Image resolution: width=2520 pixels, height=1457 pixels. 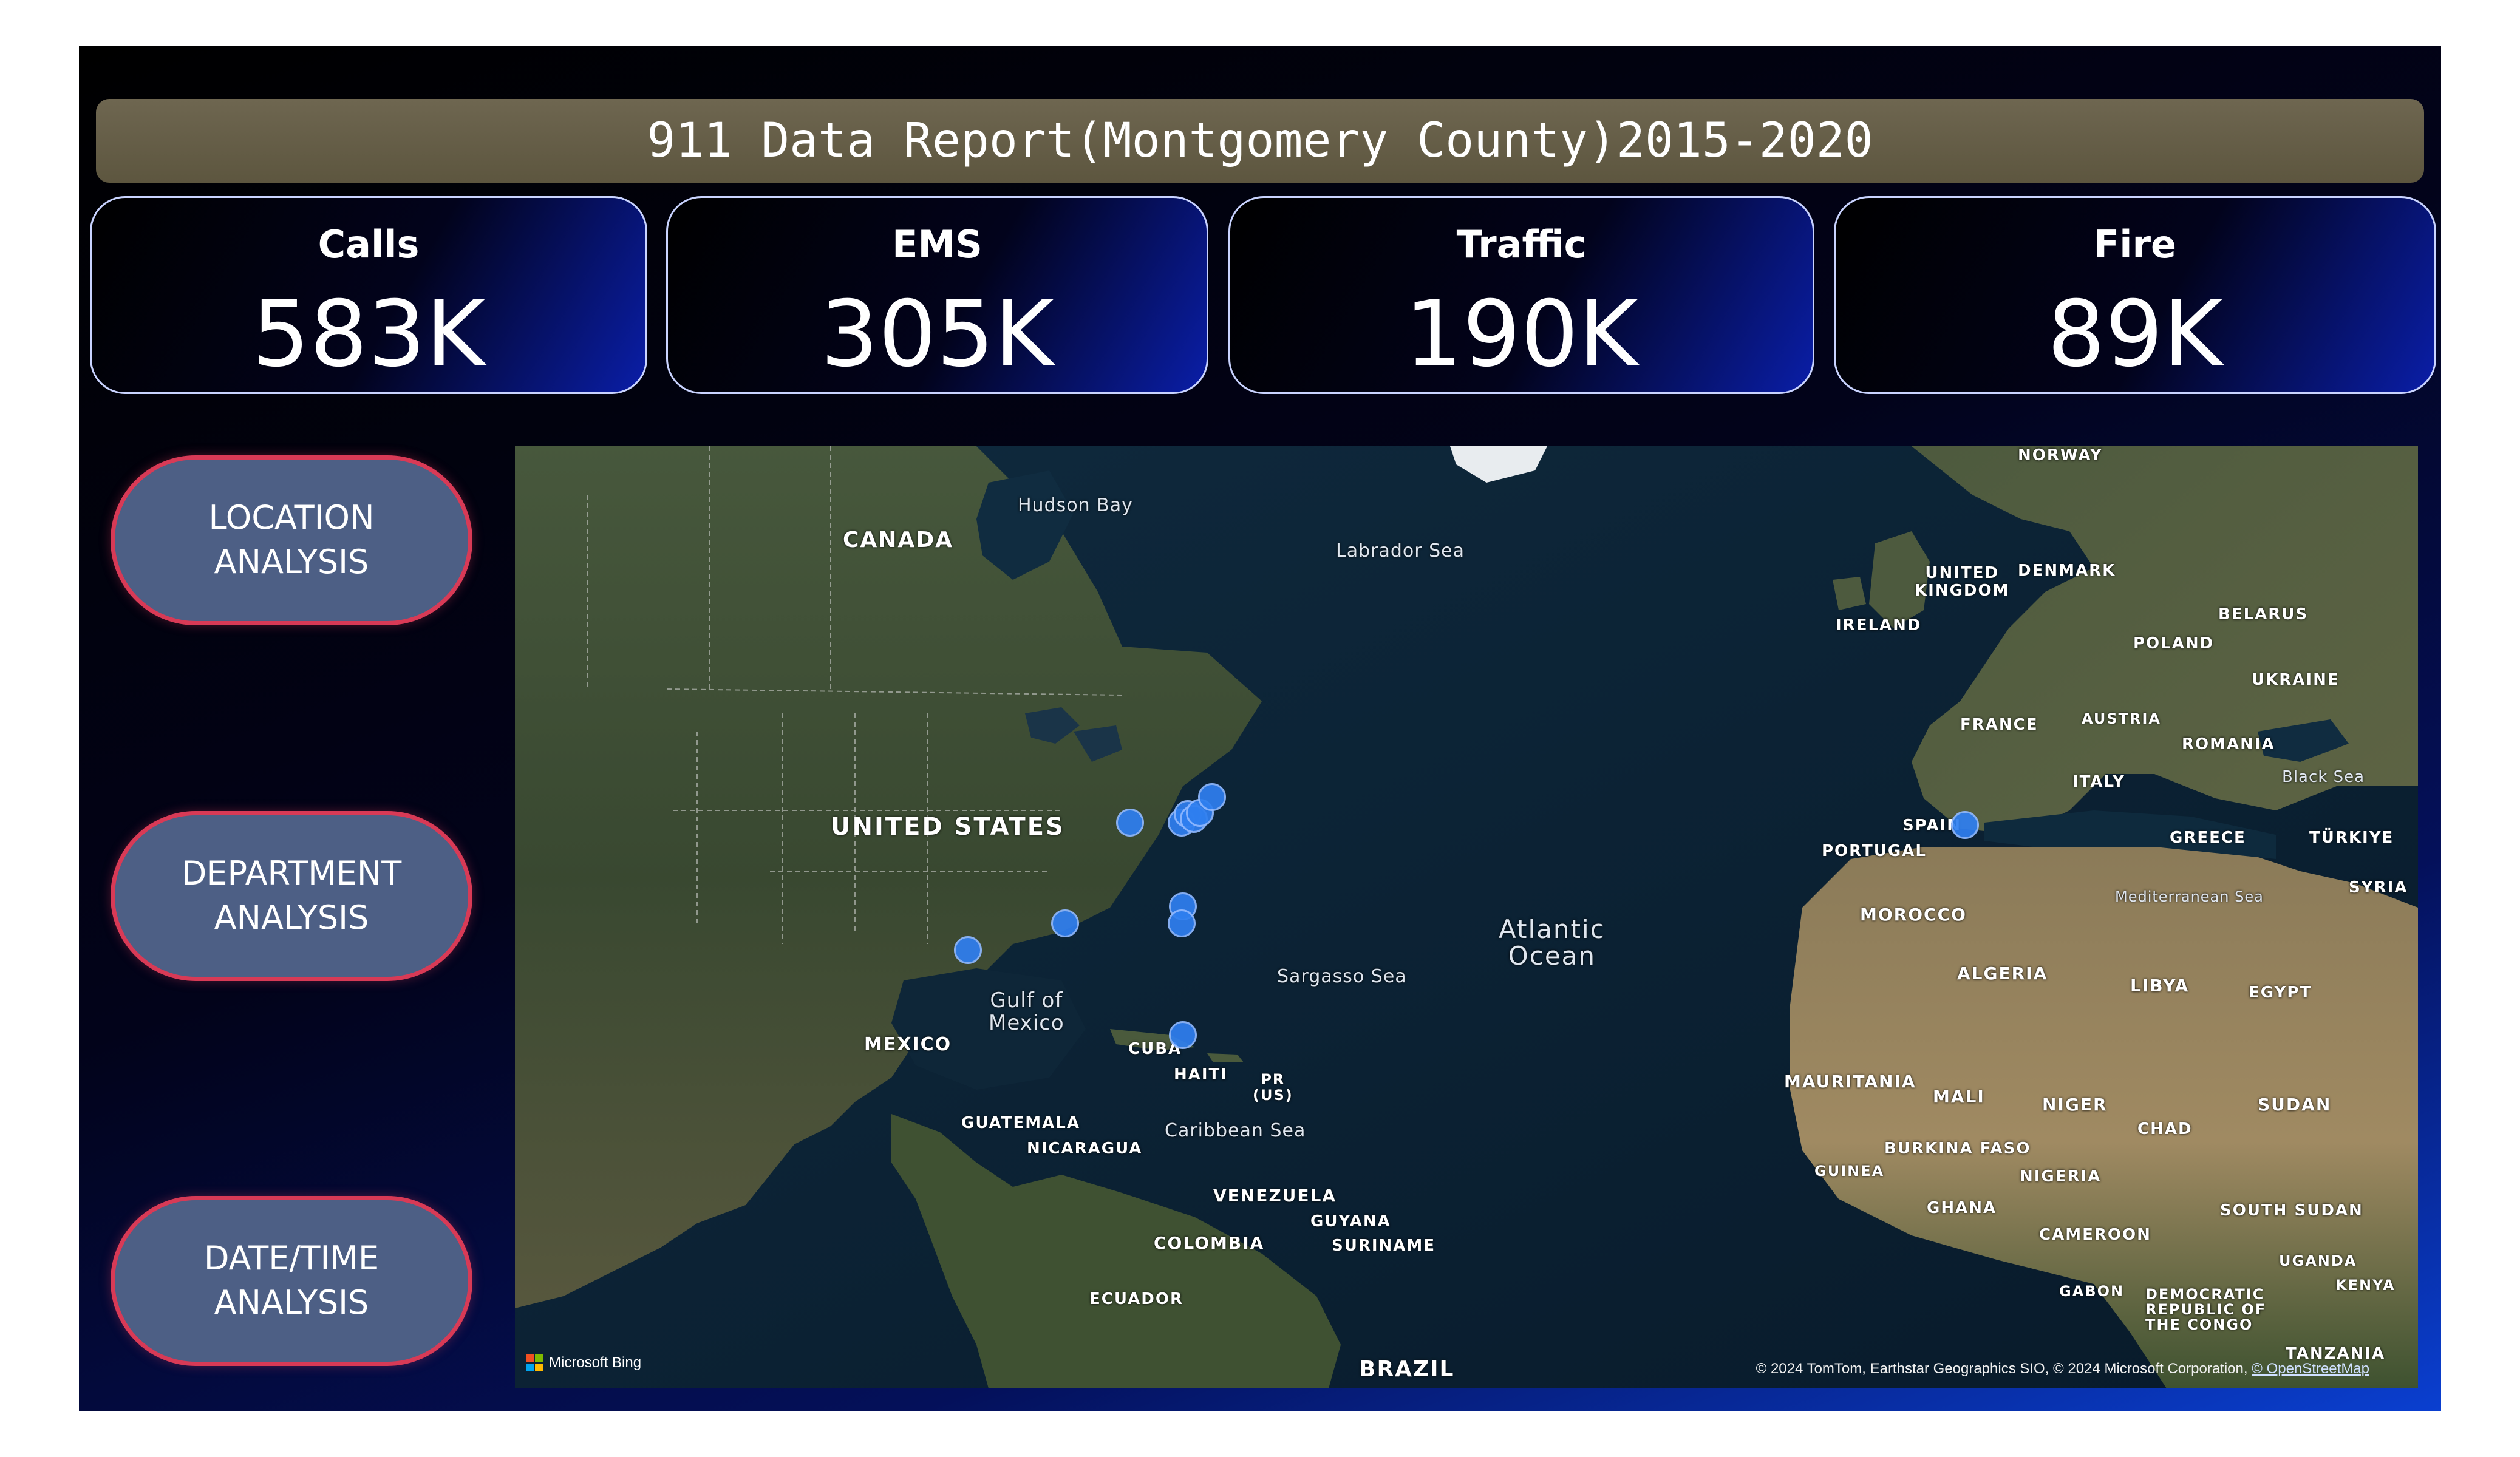 What do you see at coordinates (2205, 1294) in the screenshot?
I see `map-label-line: DEMOCRATIC` at bounding box center [2205, 1294].